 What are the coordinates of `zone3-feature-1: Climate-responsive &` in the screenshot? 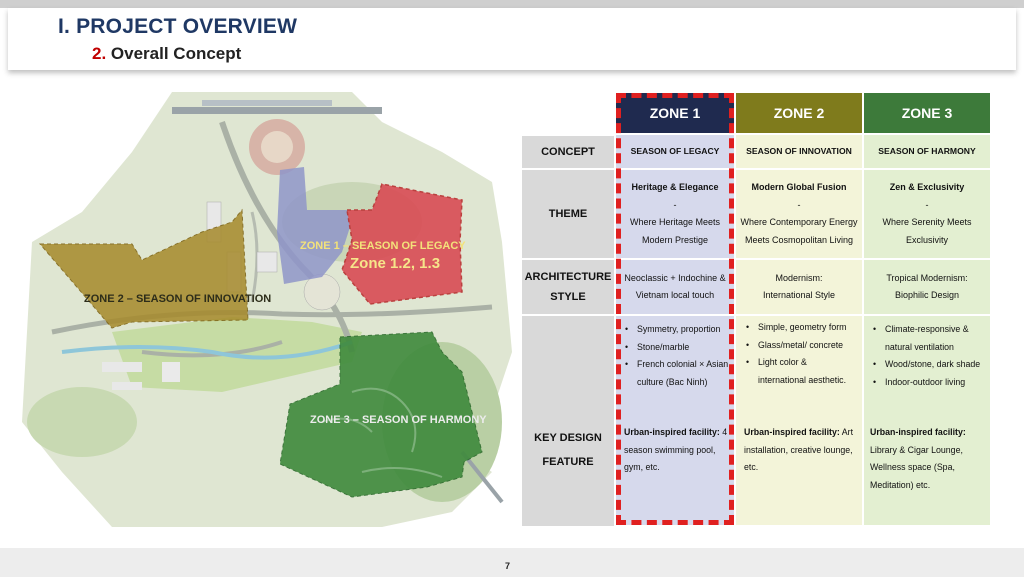 It's located at (930, 330).